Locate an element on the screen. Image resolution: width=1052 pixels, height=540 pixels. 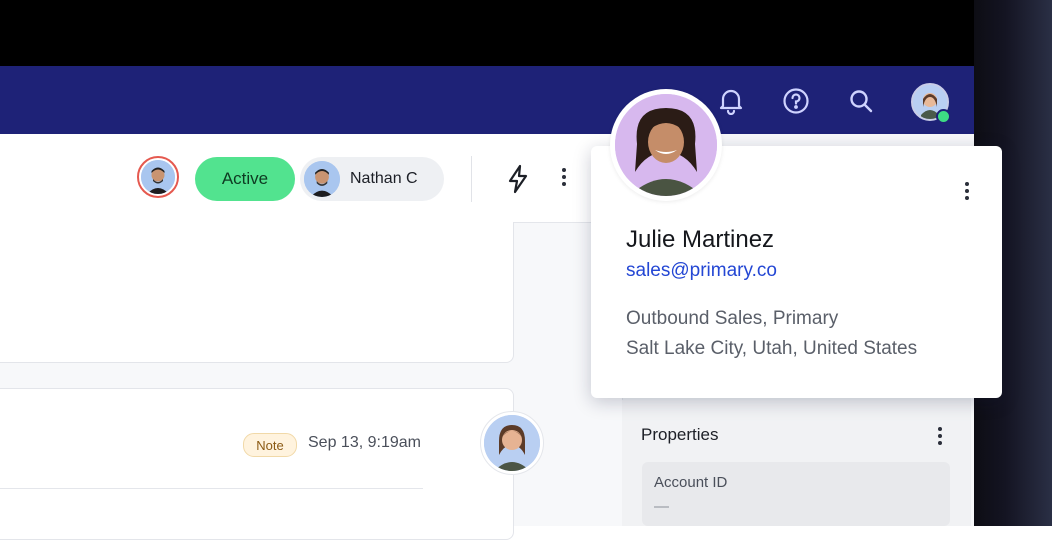
contact-location: Salt Lake City, Utah, United States is located at coordinates (772, 348).